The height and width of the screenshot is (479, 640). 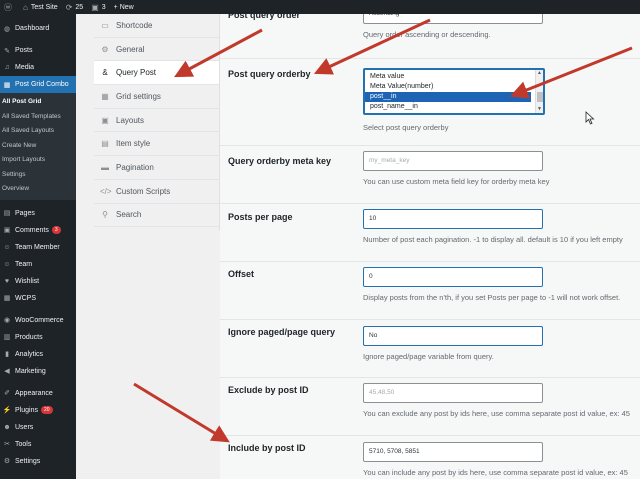 I want to click on submenu-overview: Overview, so click(x=38, y=189).